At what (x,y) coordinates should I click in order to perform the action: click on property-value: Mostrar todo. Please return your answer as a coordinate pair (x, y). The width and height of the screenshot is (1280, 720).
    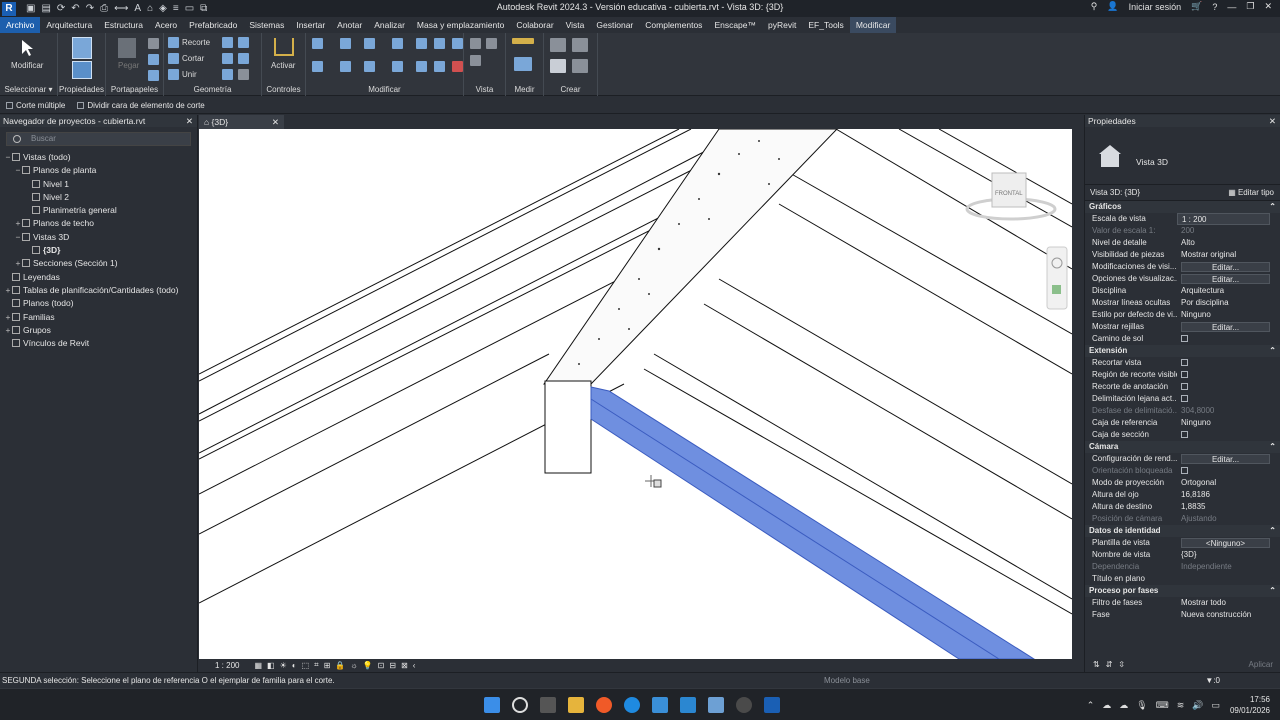
    Looking at the image, I should click on (1228, 603).